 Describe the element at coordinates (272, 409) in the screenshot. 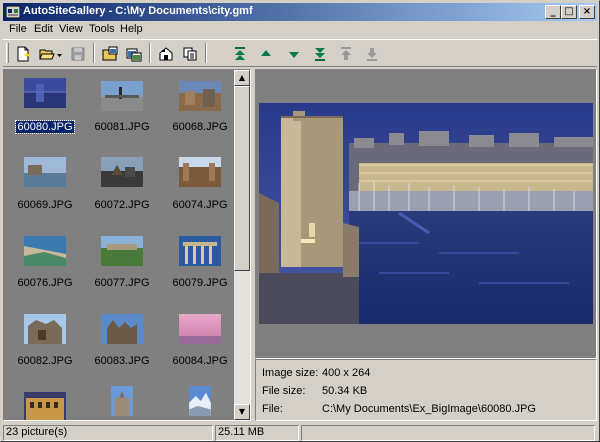

I see `file-path-label: File:` at that location.